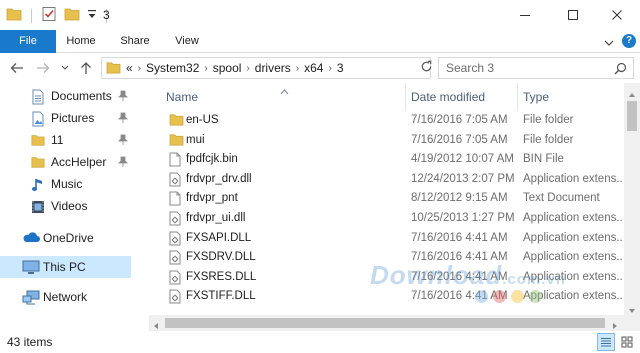  What do you see at coordinates (92, 15) in the screenshot?
I see `customize-toolbar-icon` at bounding box center [92, 15].